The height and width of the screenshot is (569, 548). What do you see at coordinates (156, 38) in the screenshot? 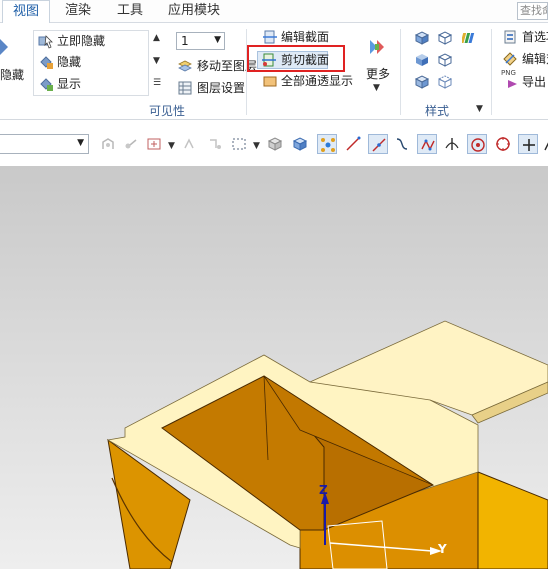
I see `list-scroll-up-icon: ▲` at bounding box center [156, 38].